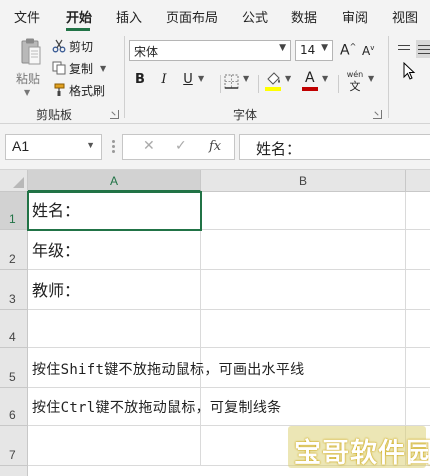 This screenshot has height=476, width=430. Describe the element at coordinates (31, 51) in the screenshot. I see `paste-icon` at that location.